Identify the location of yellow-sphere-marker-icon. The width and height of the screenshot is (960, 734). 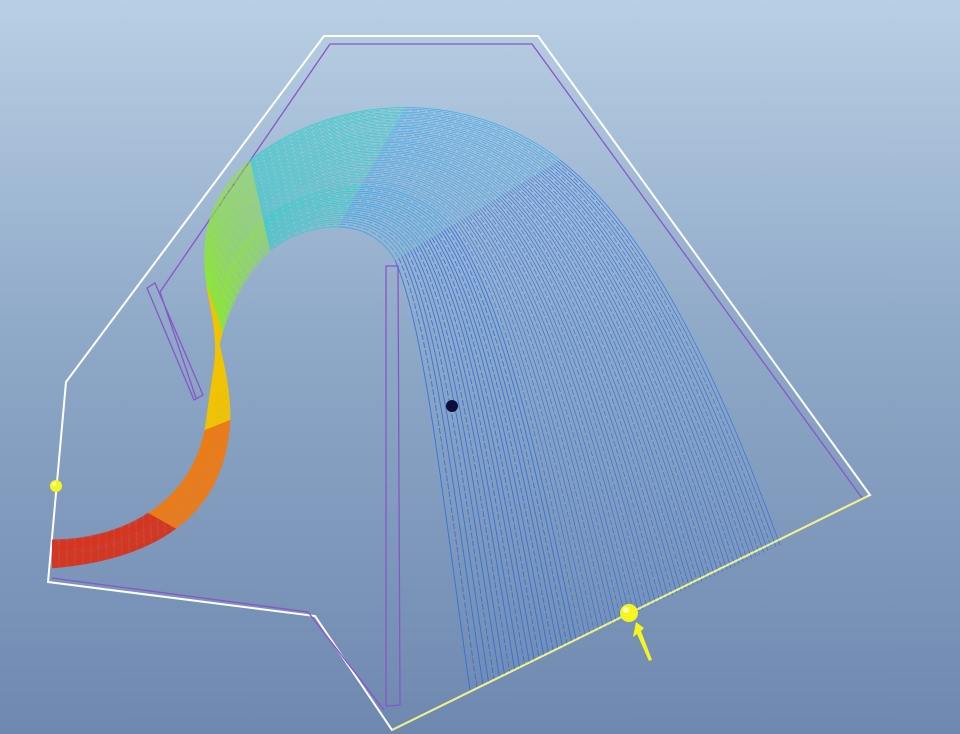
(56, 486).